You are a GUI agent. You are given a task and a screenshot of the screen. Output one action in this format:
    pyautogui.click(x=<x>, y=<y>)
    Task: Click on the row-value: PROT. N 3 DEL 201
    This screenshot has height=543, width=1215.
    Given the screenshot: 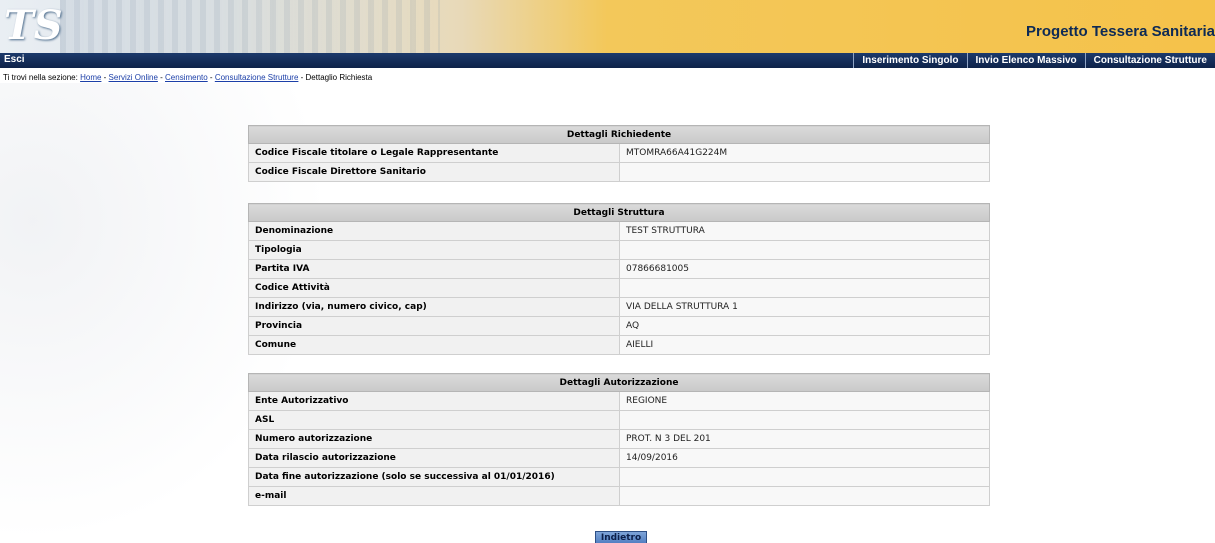 What is the action you would take?
    pyautogui.click(x=804, y=439)
    